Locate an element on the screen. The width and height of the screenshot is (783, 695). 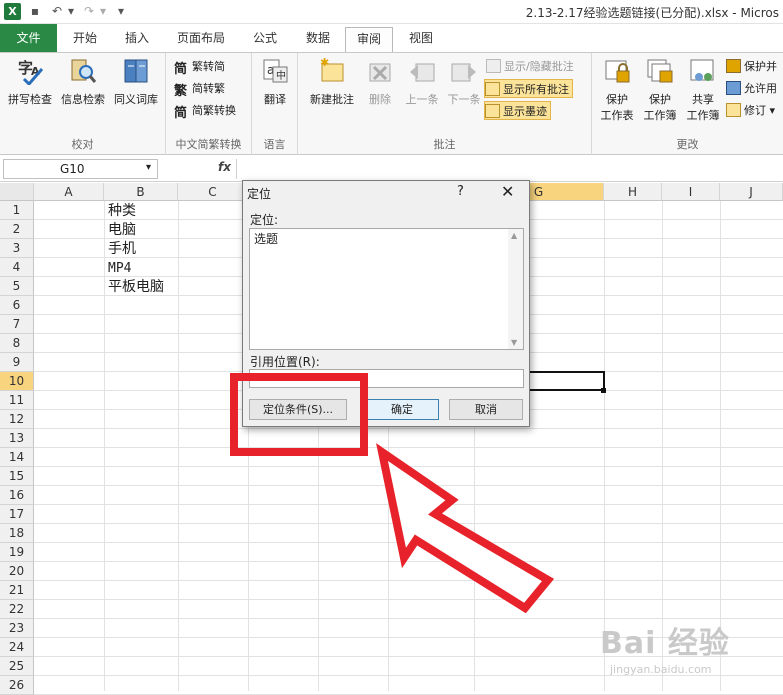
show-all-comments-button: 显示所有批注 is located at coordinates (528, 88).